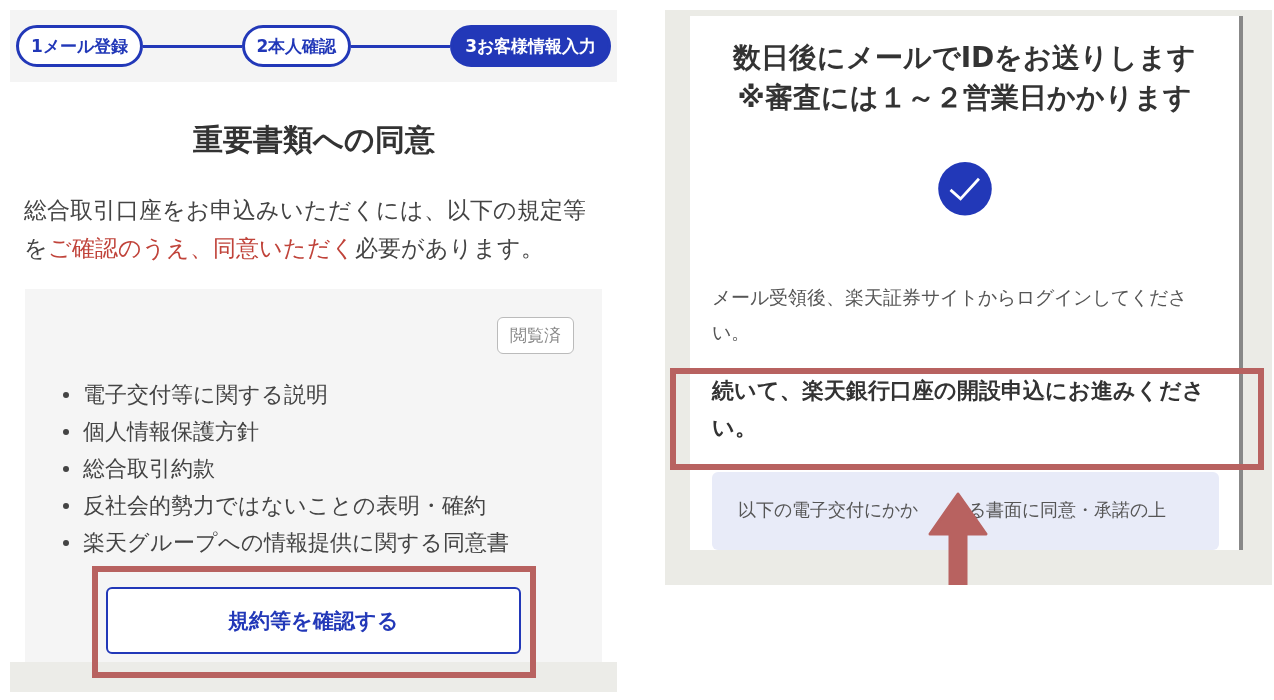 This screenshot has height=700, width=1274. What do you see at coordinates (296, 46) in the screenshot?
I see `step-indicator: 2本人確認` at bounding box center [296, 46].